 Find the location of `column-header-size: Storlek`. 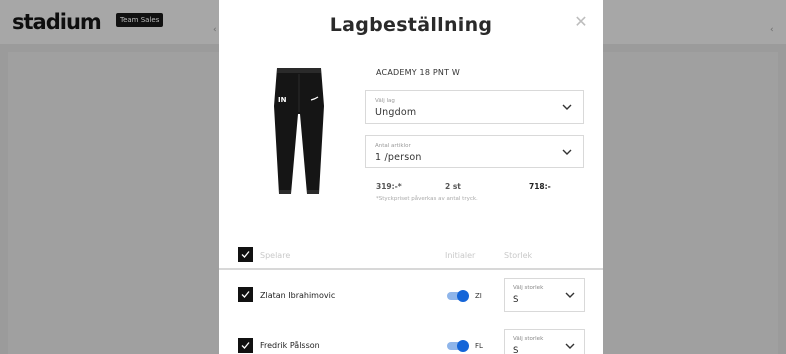

column-header-size: Storlek is located at coordinates (518, 255).